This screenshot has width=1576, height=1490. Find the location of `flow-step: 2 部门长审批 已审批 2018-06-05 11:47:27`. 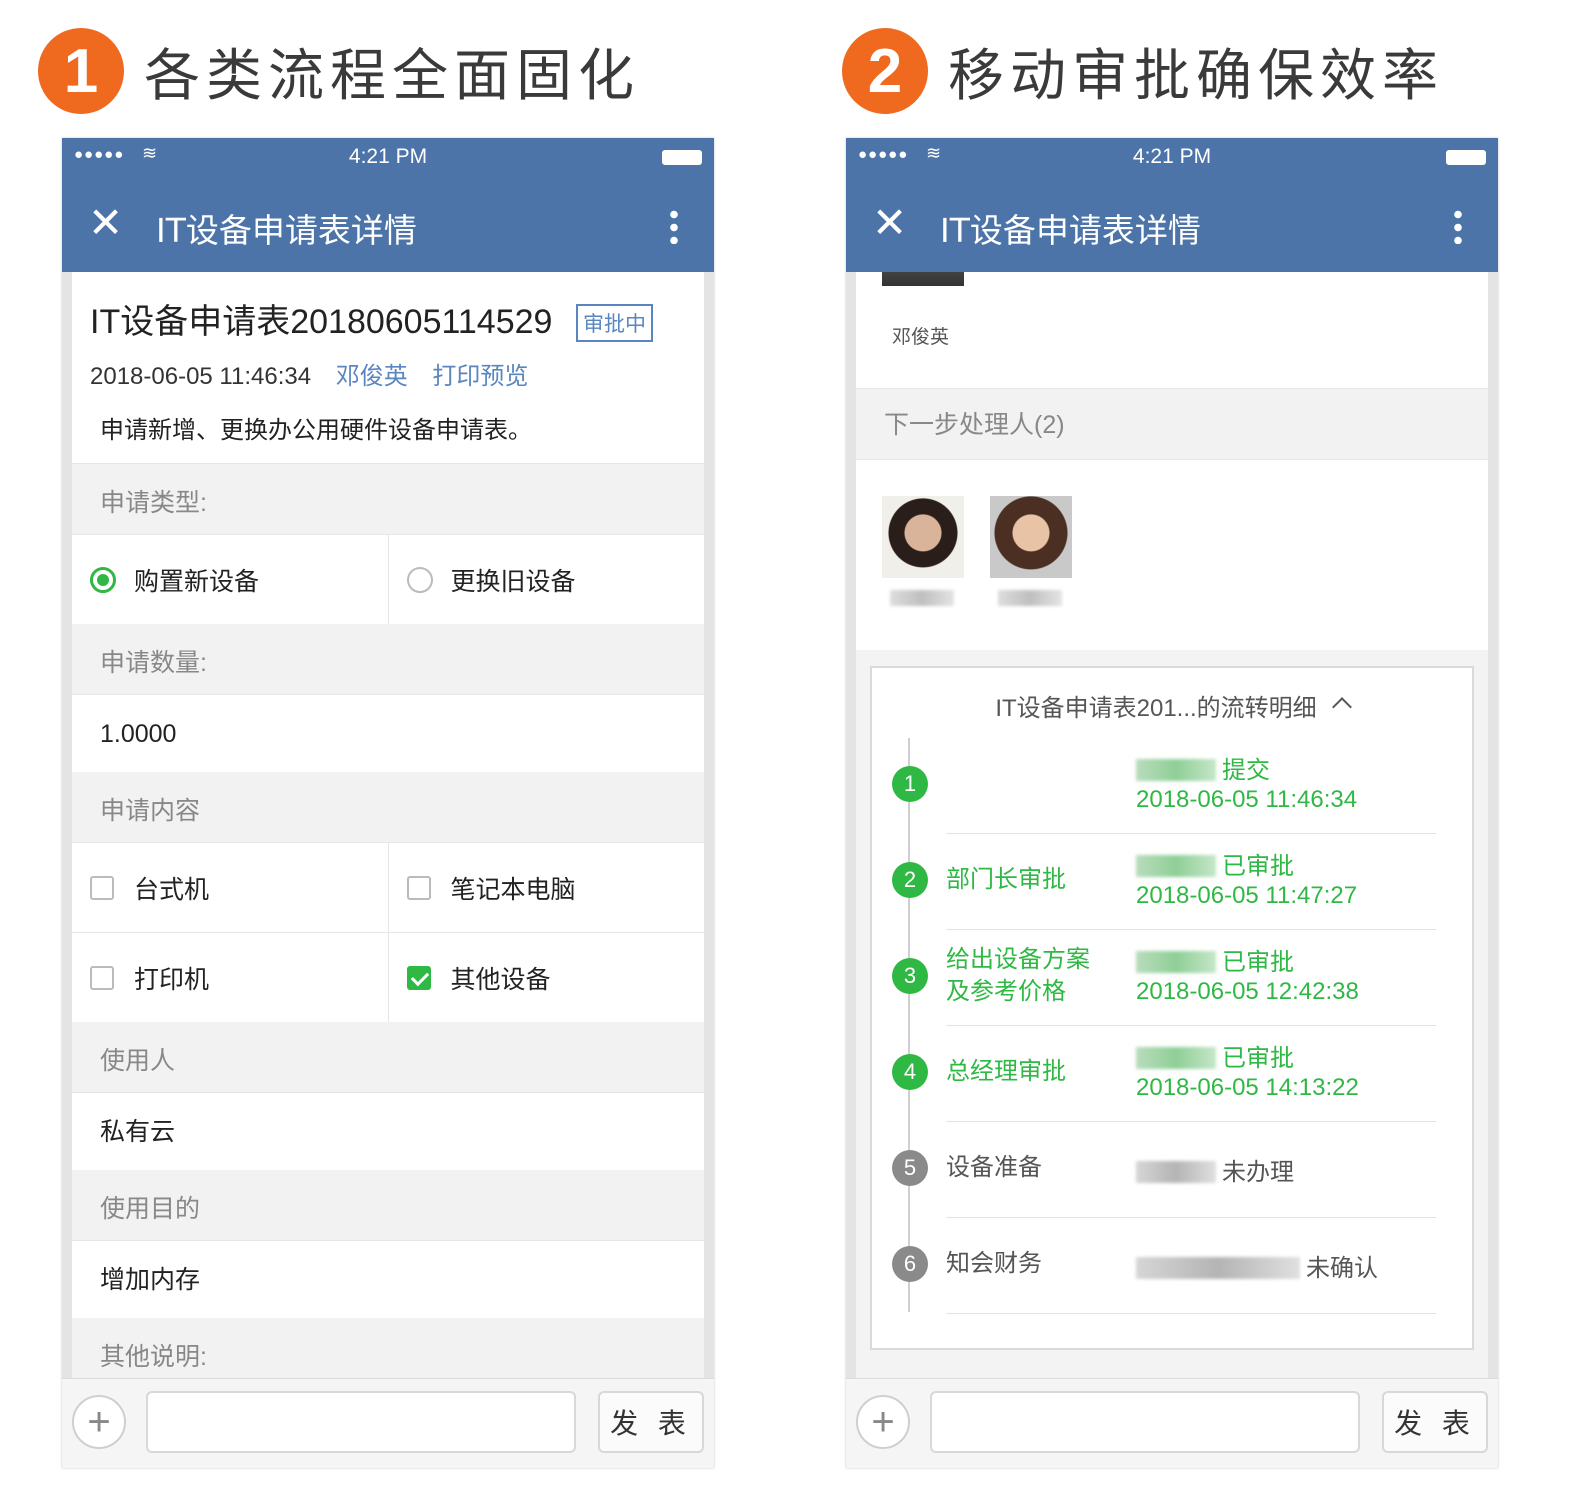

flow-step: 2 部门长审批 已审批 2018-06-05 11:47:27 is located at coordinates (1164, 882).